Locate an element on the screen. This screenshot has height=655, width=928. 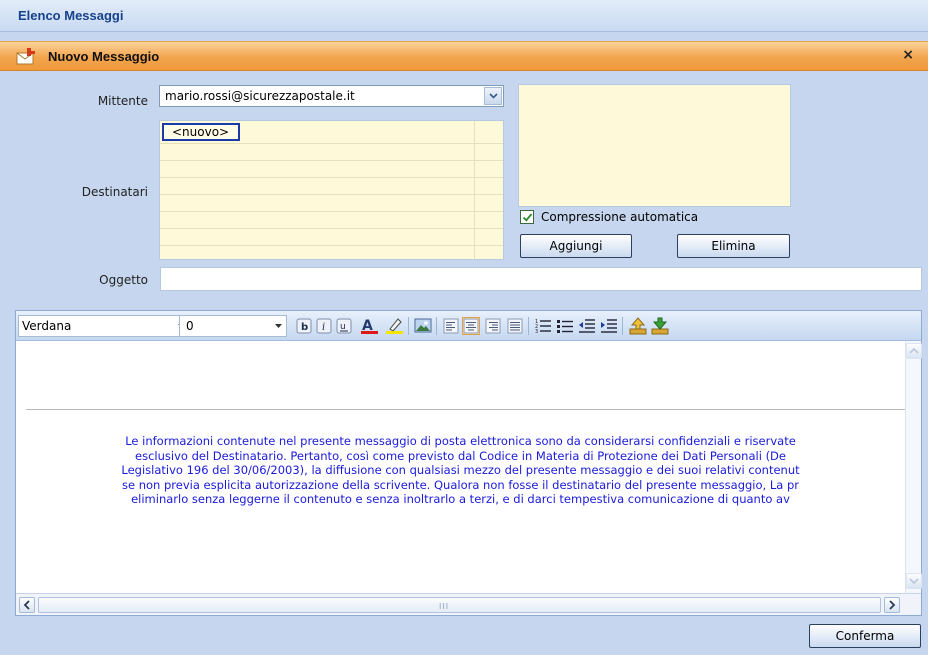
font-color-icon: A is located at coordinates (370, 326).